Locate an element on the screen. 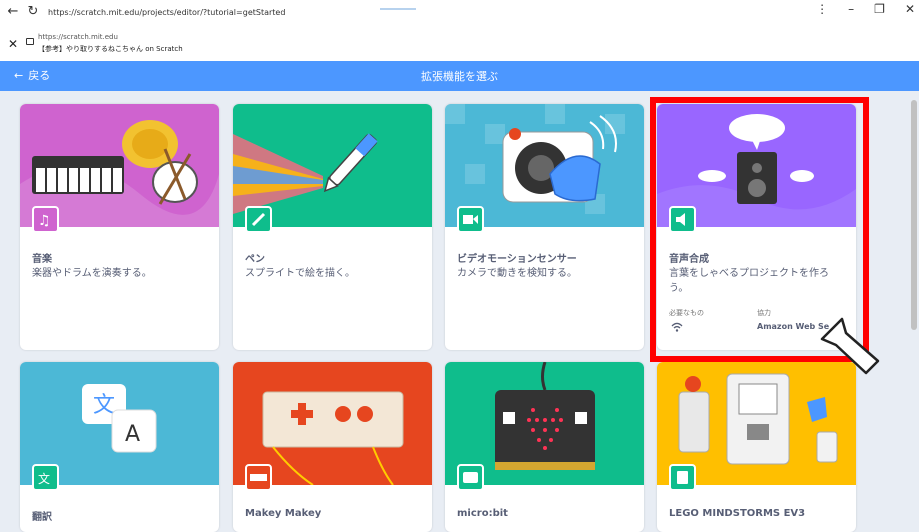  svg-text: A is located at coordinates (132, 434).